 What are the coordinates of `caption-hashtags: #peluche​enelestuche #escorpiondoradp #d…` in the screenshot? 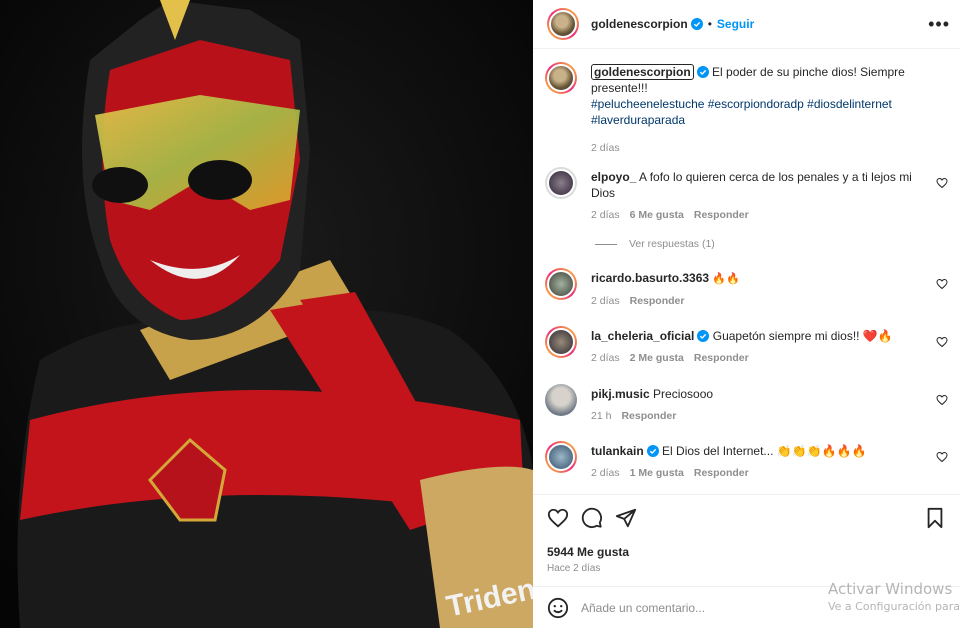 It's located at (741, 112).